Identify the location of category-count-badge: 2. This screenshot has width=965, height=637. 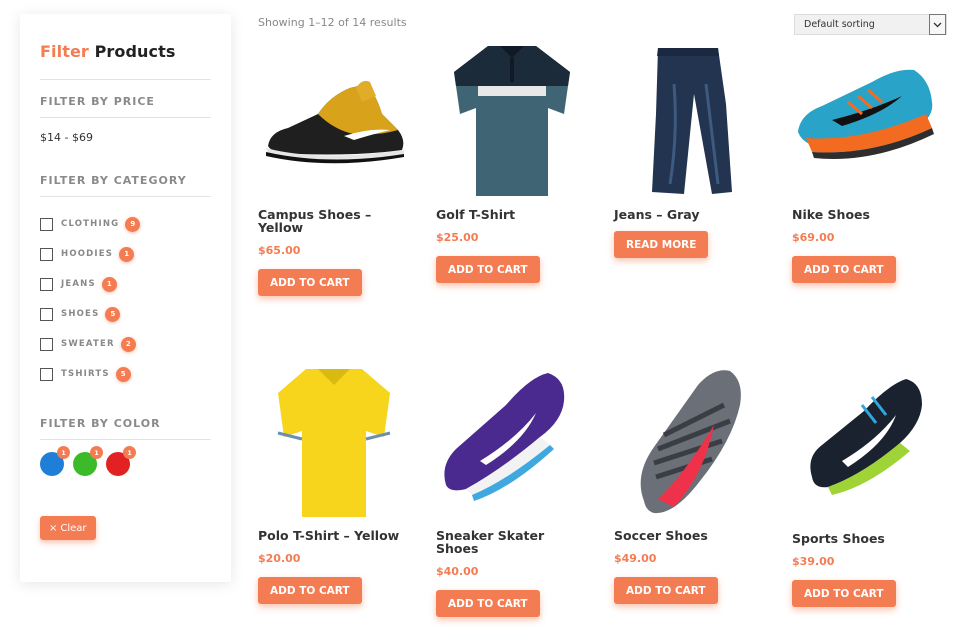
(128, 344).